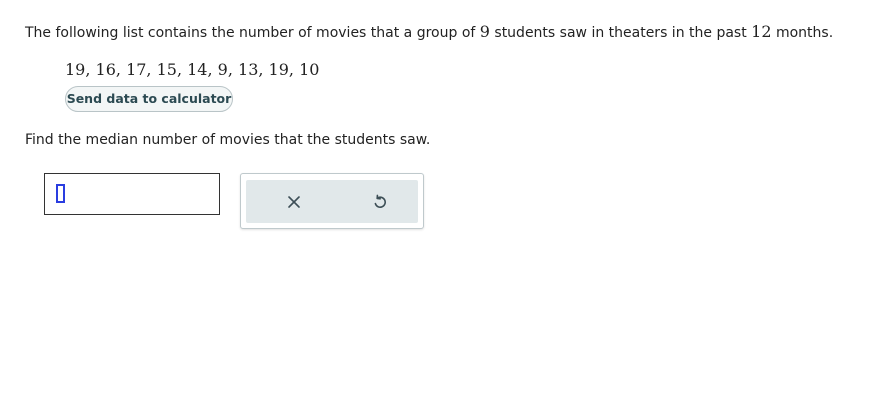 This screenshot has width=893, height=408. I want to click on undo-icon, so click(380, 201).